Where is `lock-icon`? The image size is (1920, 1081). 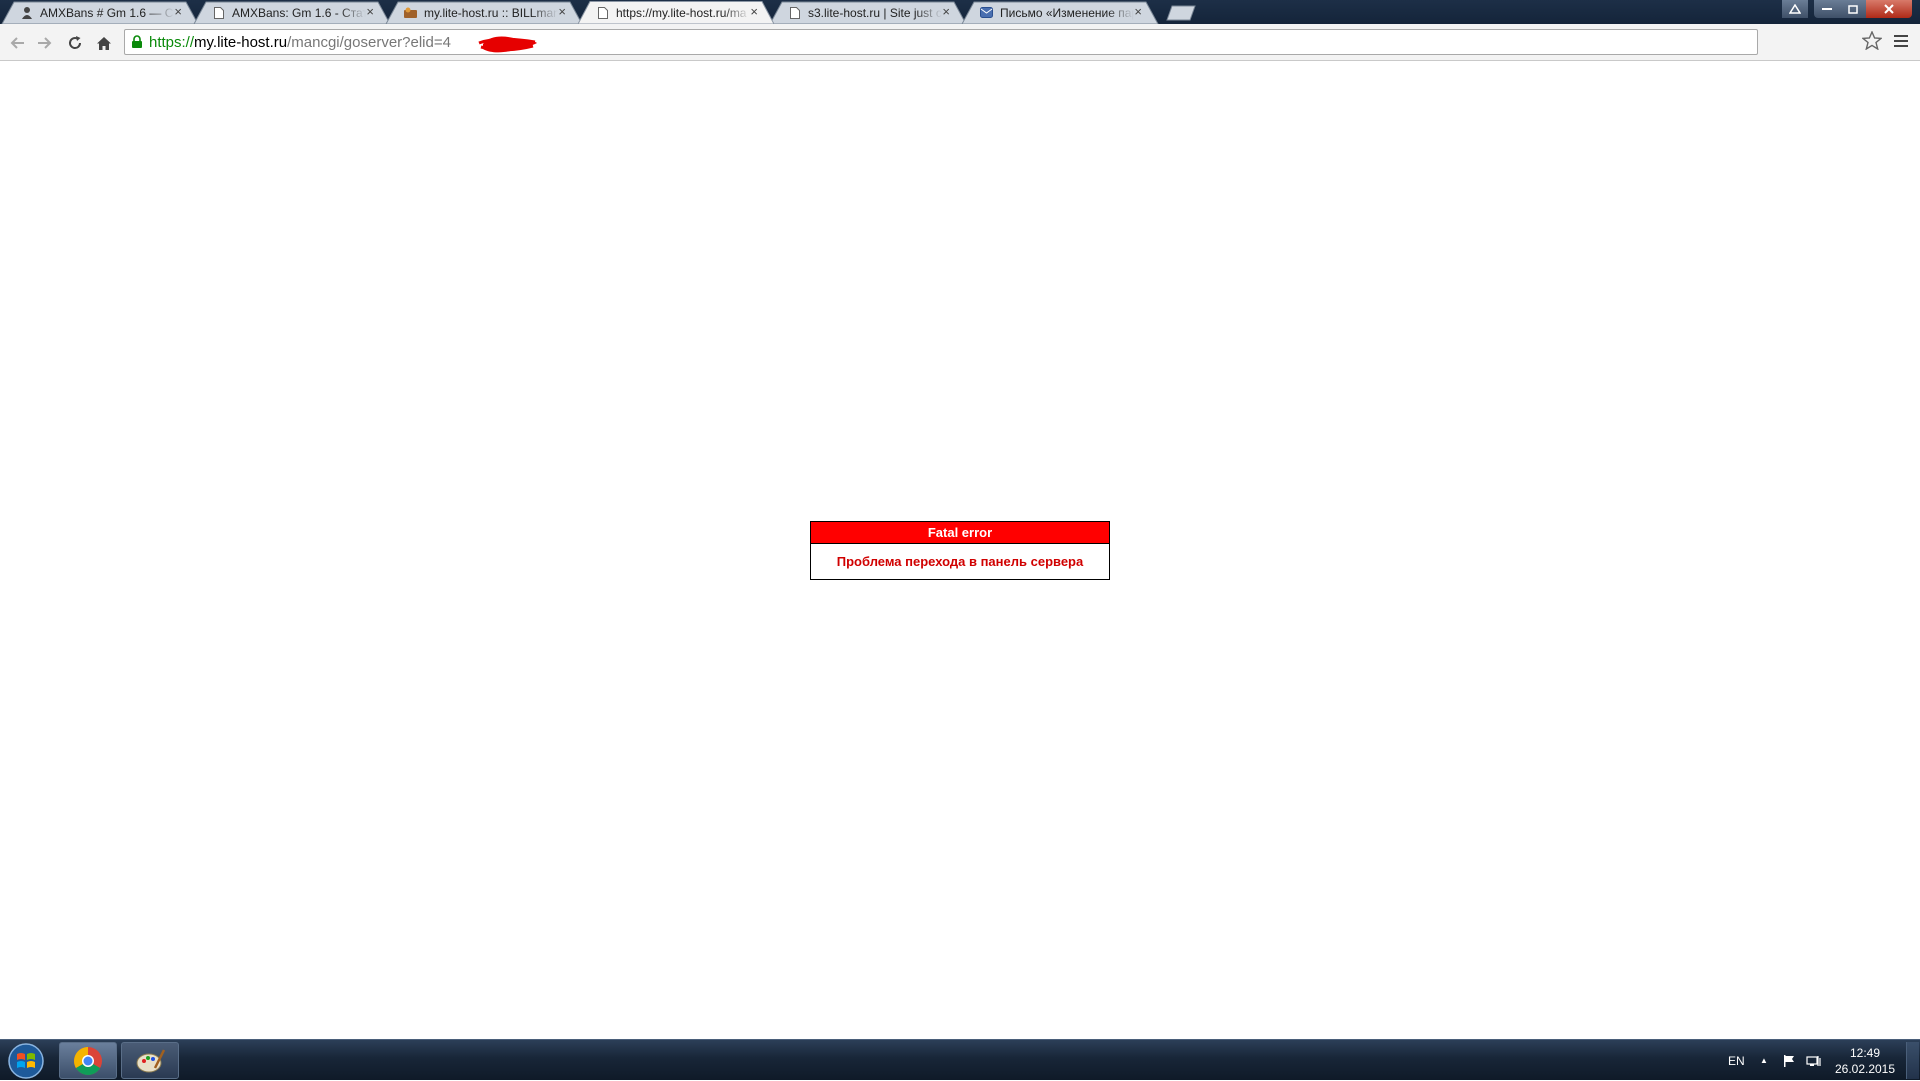 lock-icon is located at coordinates (137, 44).